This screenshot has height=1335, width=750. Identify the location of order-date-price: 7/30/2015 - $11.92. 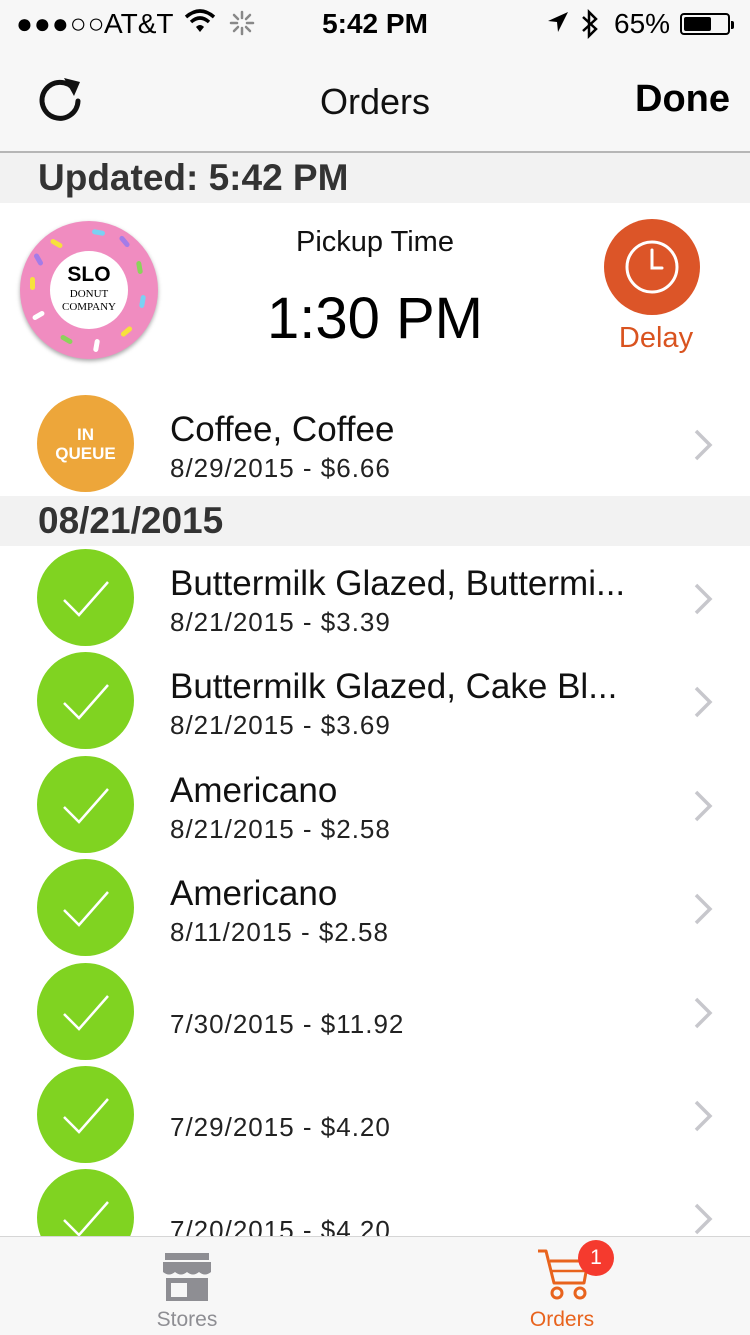
(287, 1024).